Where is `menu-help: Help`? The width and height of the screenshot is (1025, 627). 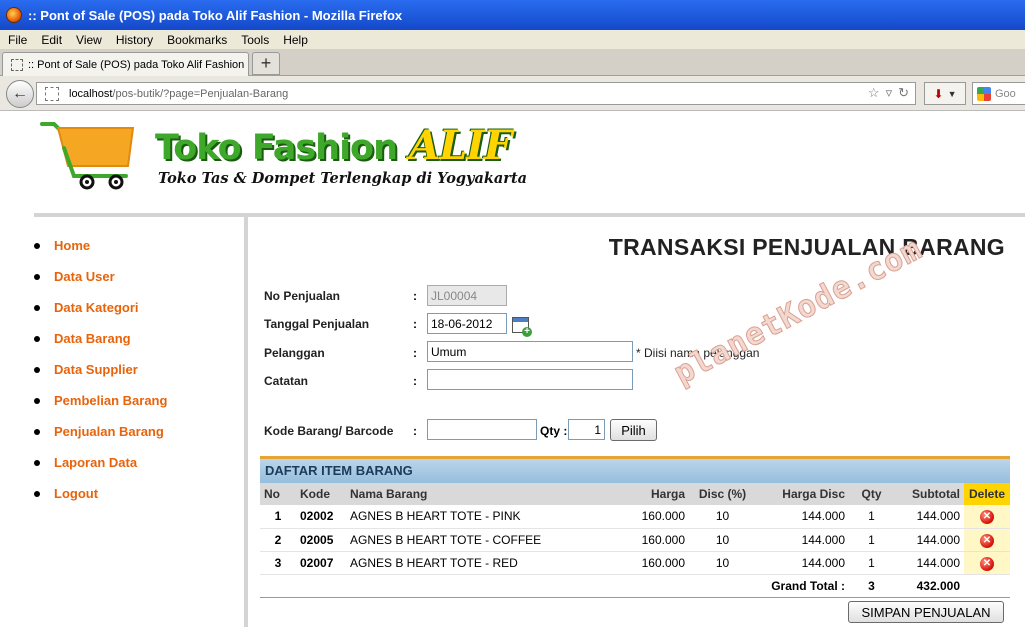
menu-help: Help is located at coordinates (295, 40).